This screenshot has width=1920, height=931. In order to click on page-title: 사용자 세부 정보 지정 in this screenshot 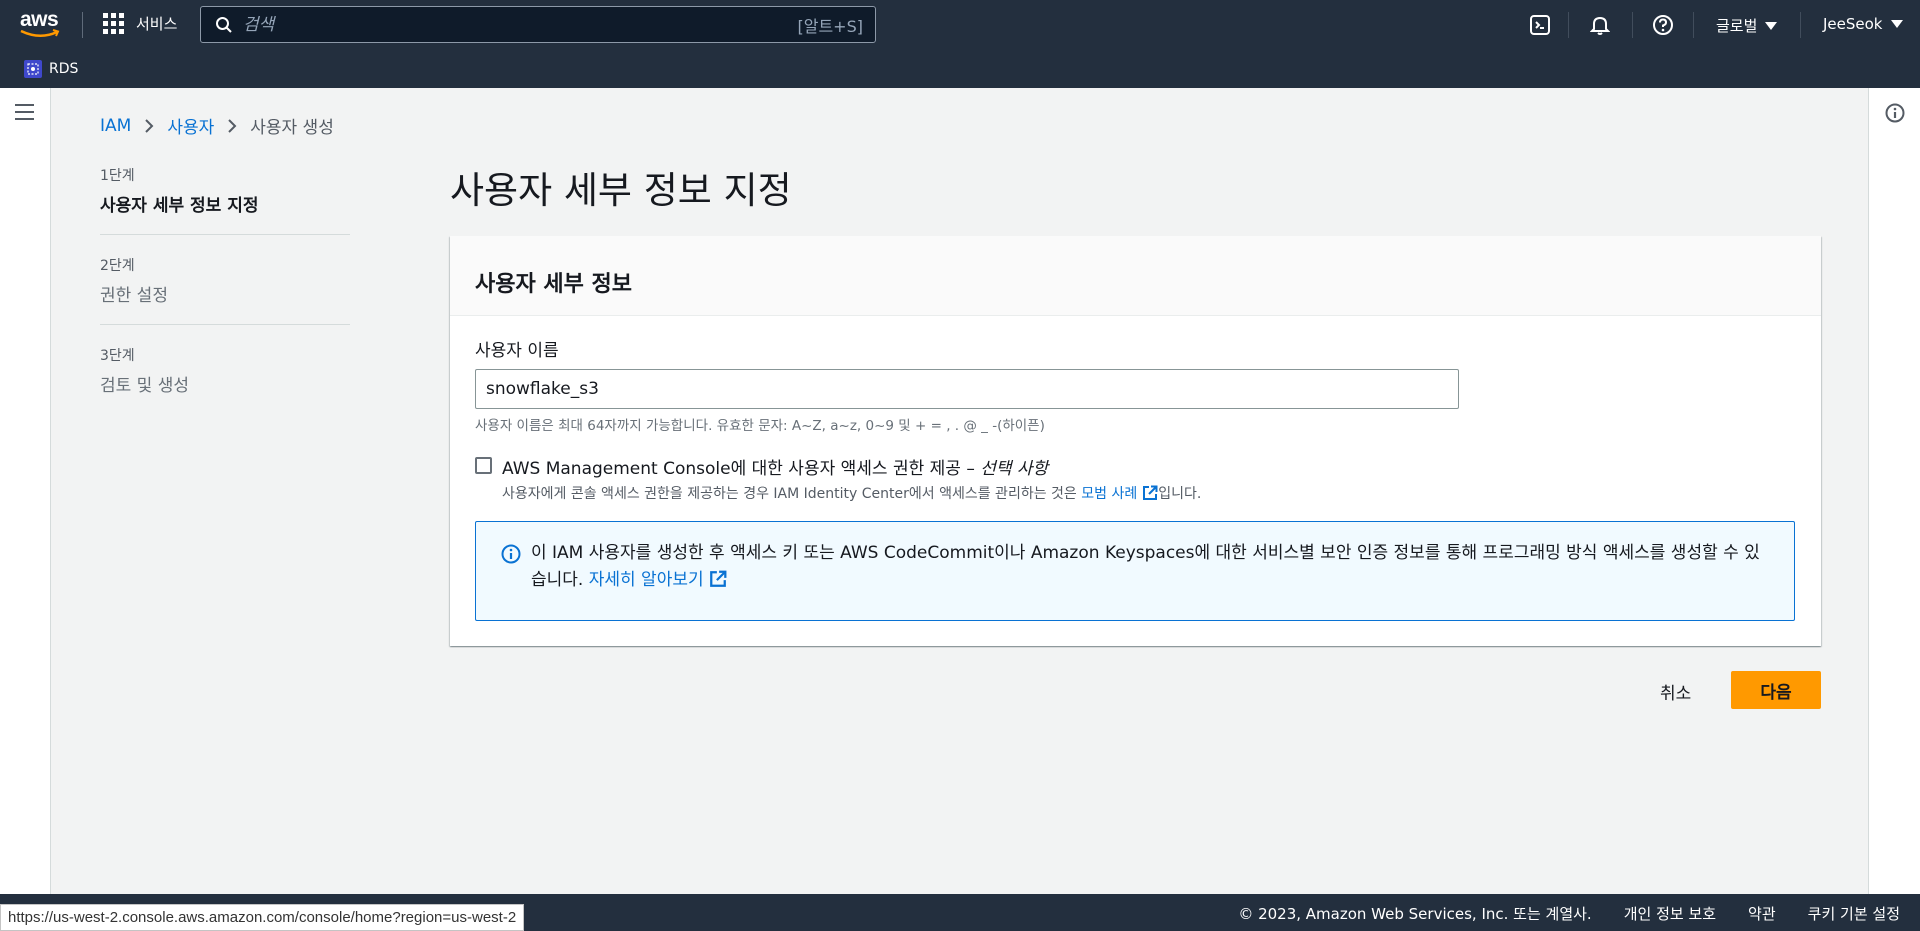, I will do `click(621, 190)`.